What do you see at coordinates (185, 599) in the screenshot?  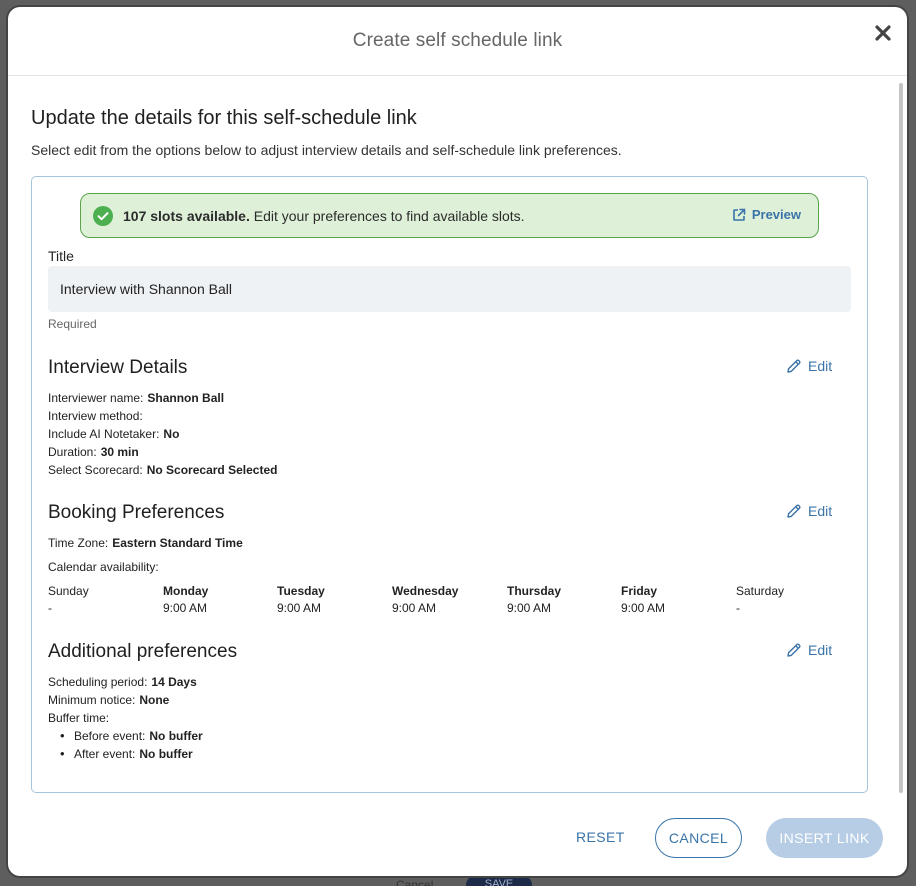 I see `day-monday: Monday 9:00 AM` at bounding box center [185, 599].